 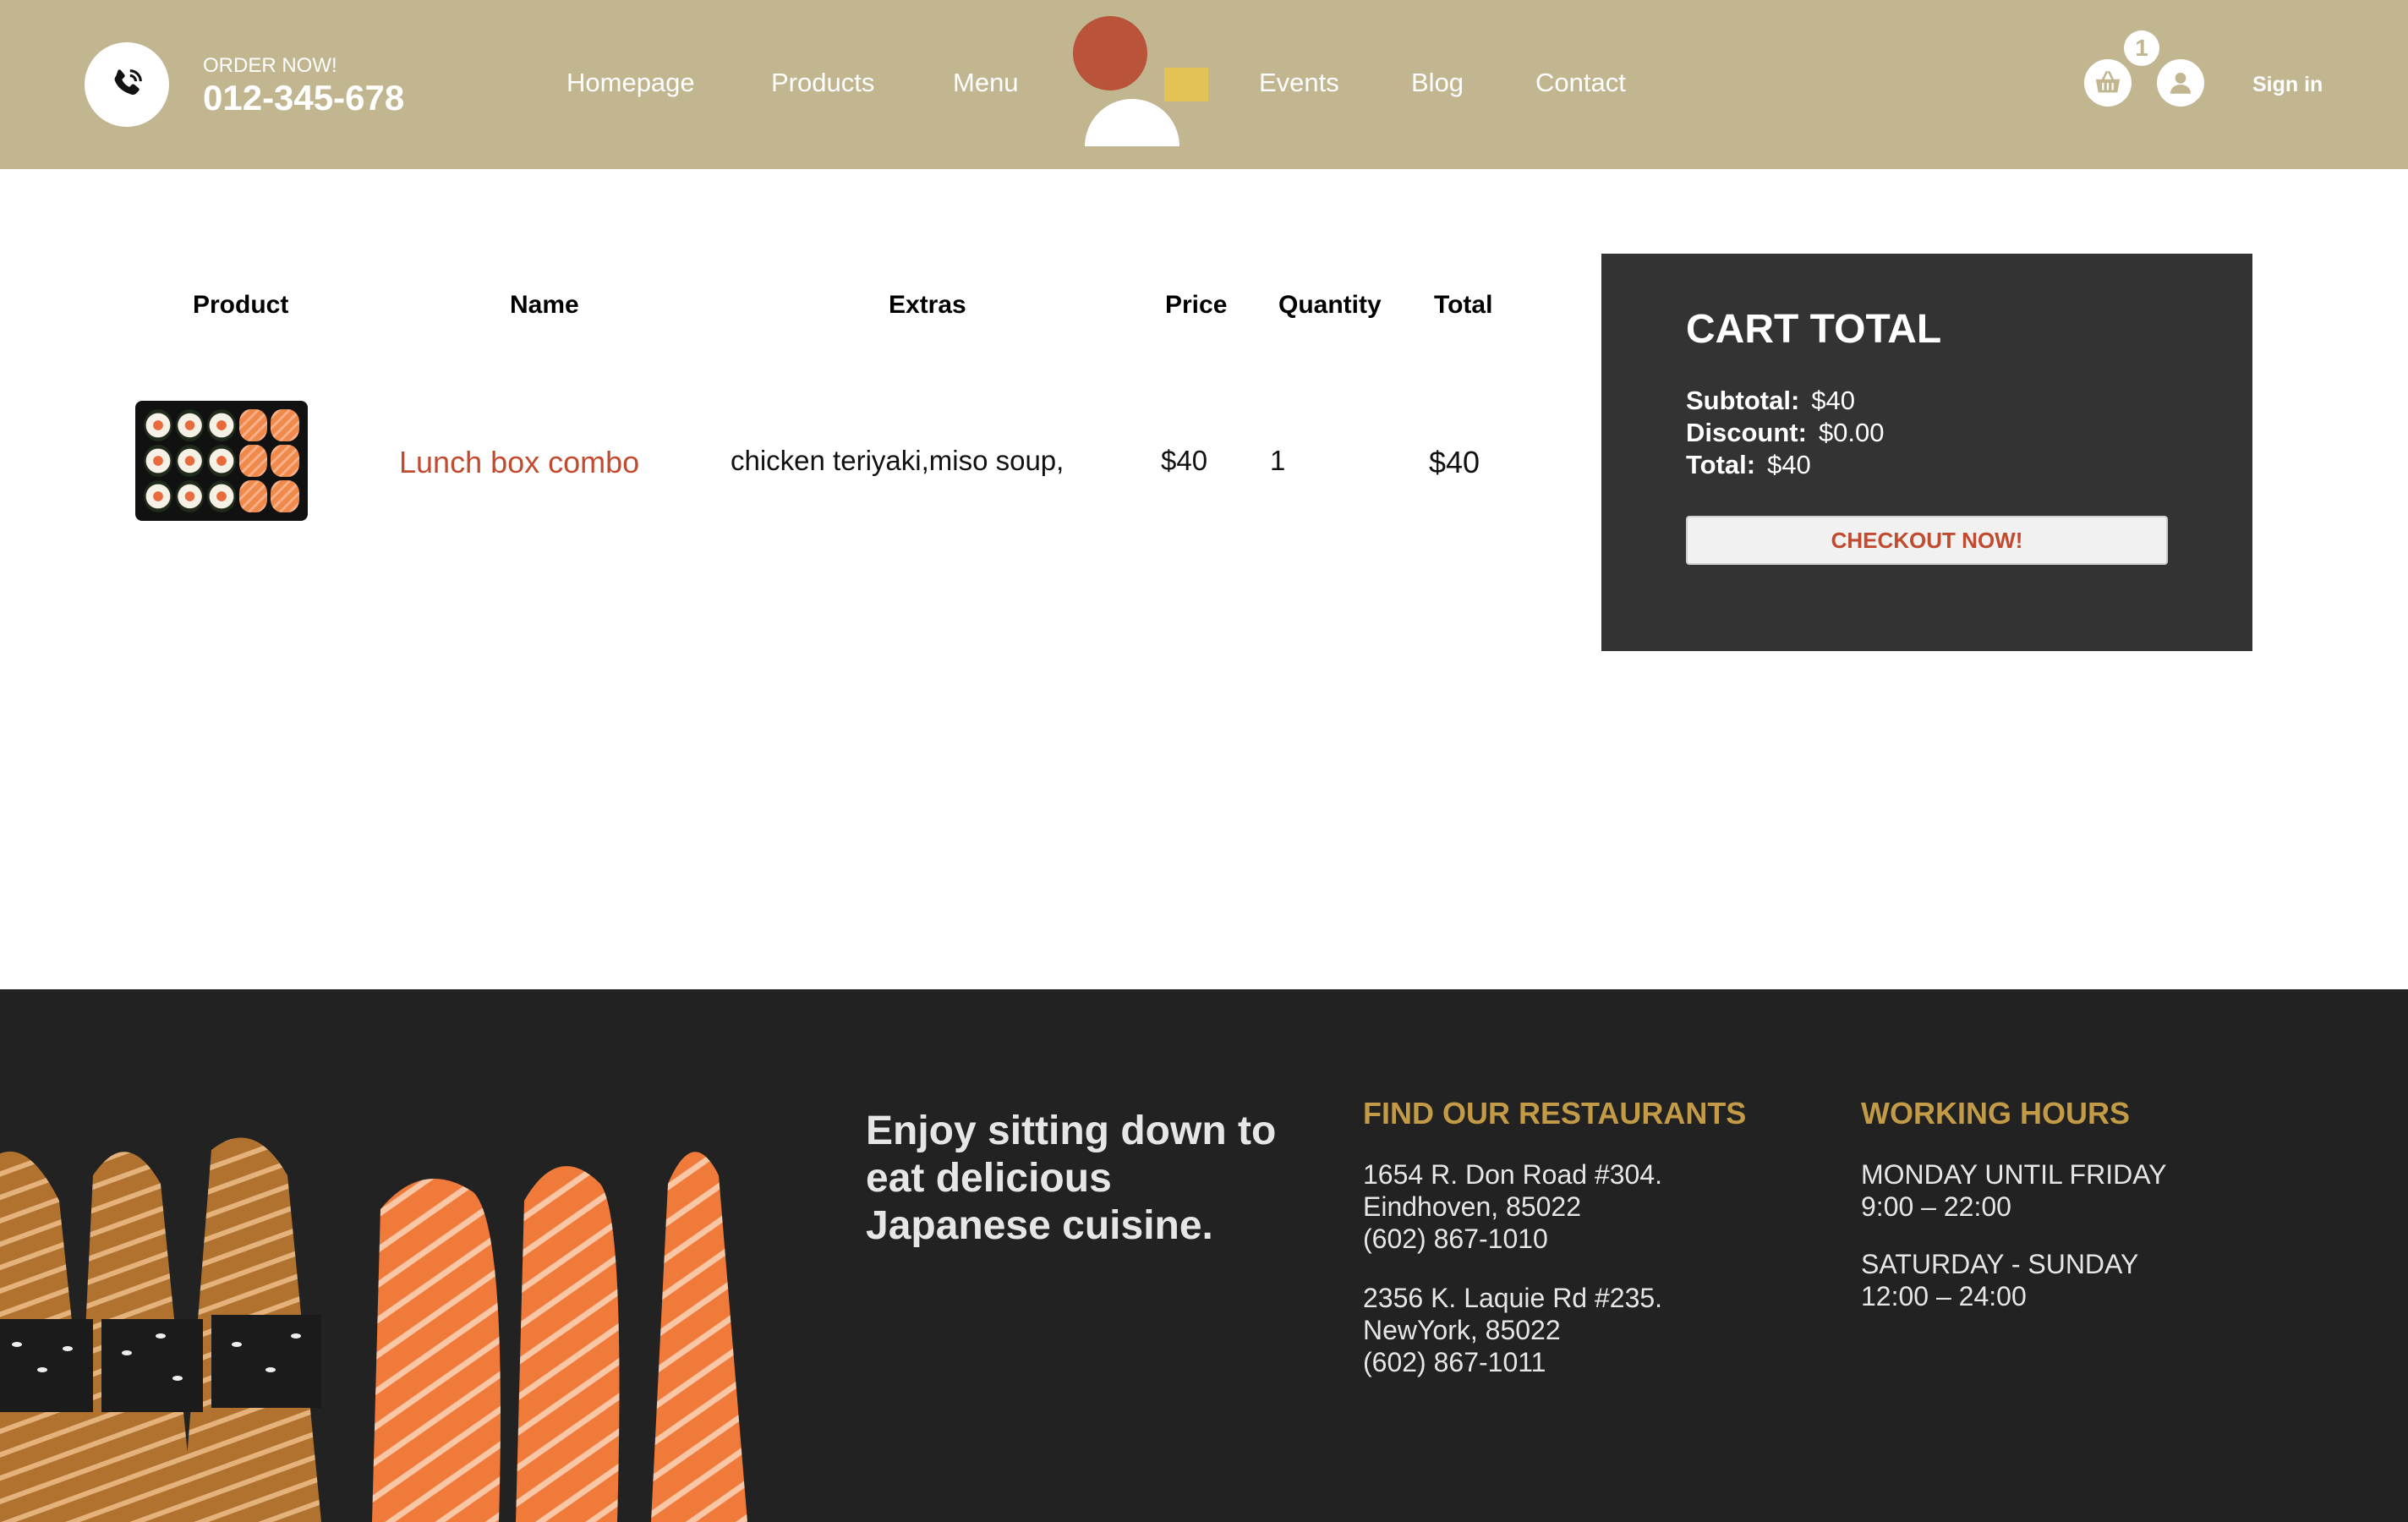 I want to click on total-label: Total:, so click(x=1721, y=464).